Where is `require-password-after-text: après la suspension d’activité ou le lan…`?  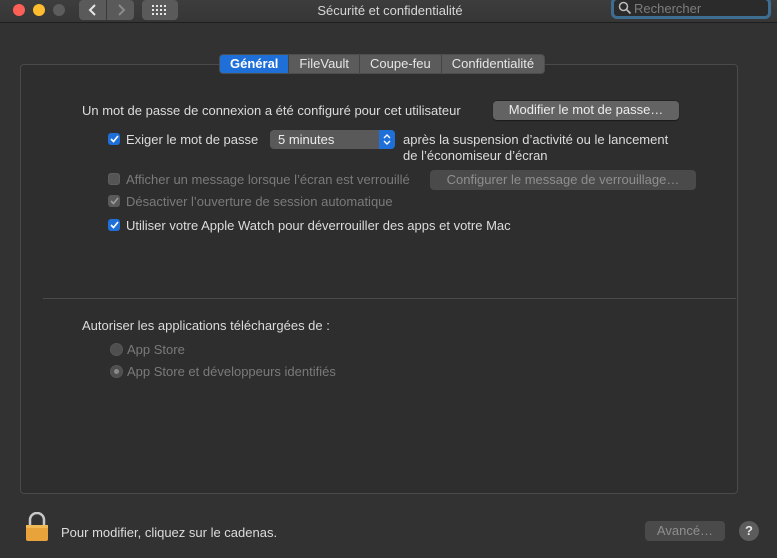 require-password-after-text: après la suspension d’activité ou le lan… is located at coordinates (536, 139).